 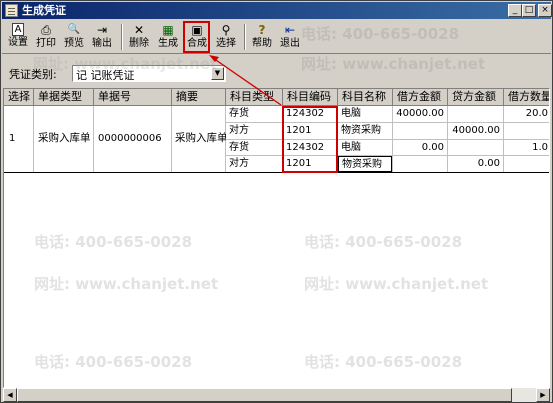 I want to click on export-icon: ⇥, so click(x=102, y=30).